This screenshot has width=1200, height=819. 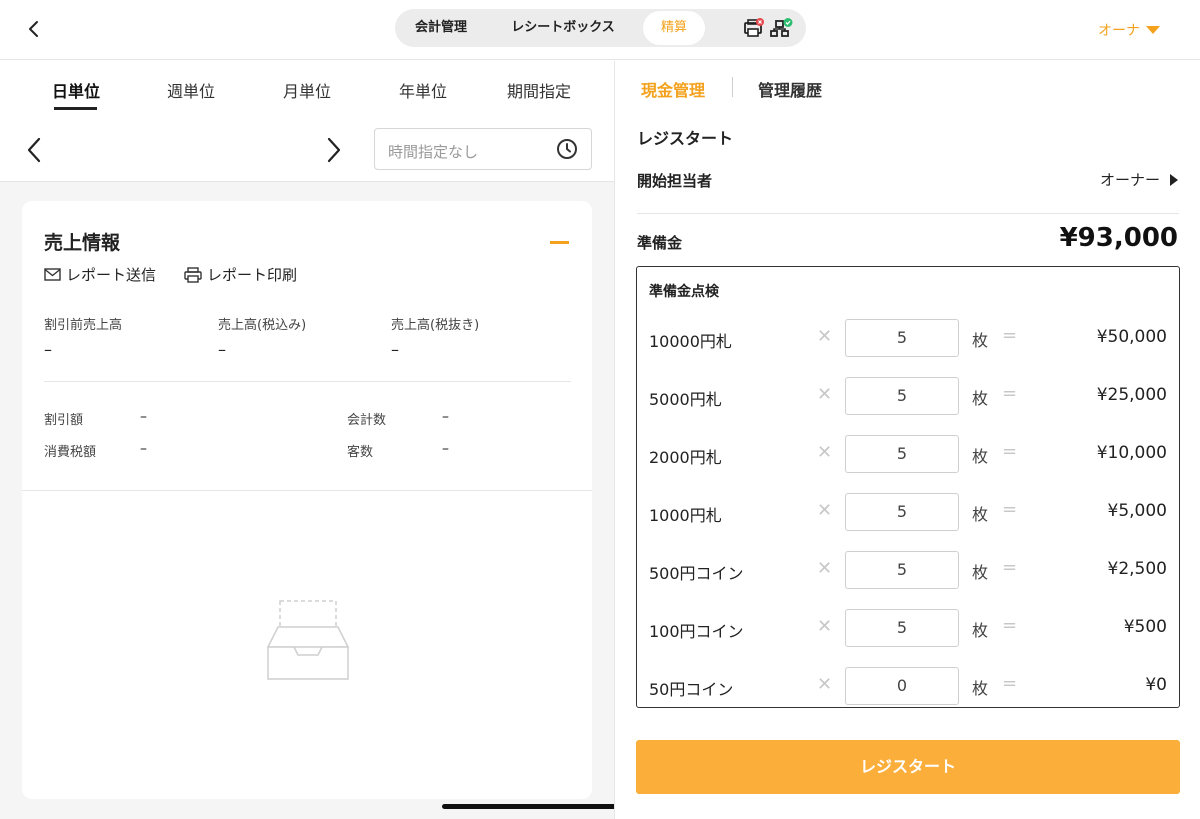 I want to click on starter-value: オーナー, so click(x=1129, y=180).